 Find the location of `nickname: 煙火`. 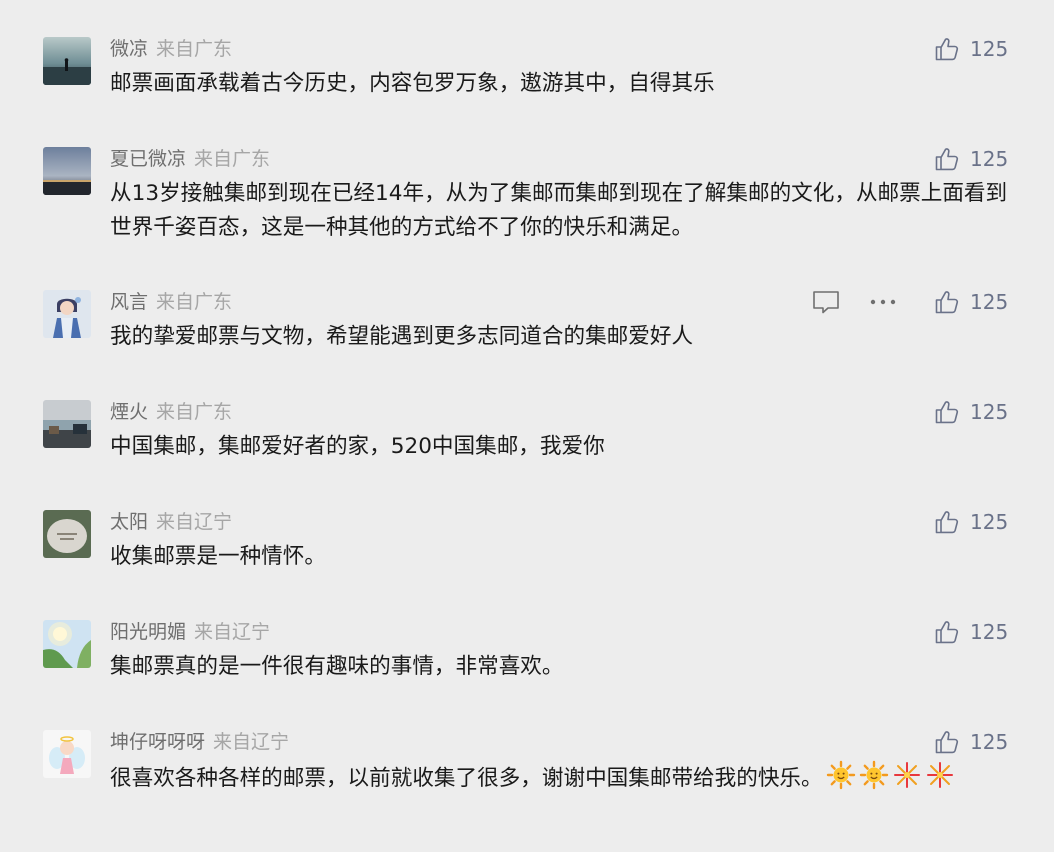

nickname: 煙火 is located at coordinates (129, 412).